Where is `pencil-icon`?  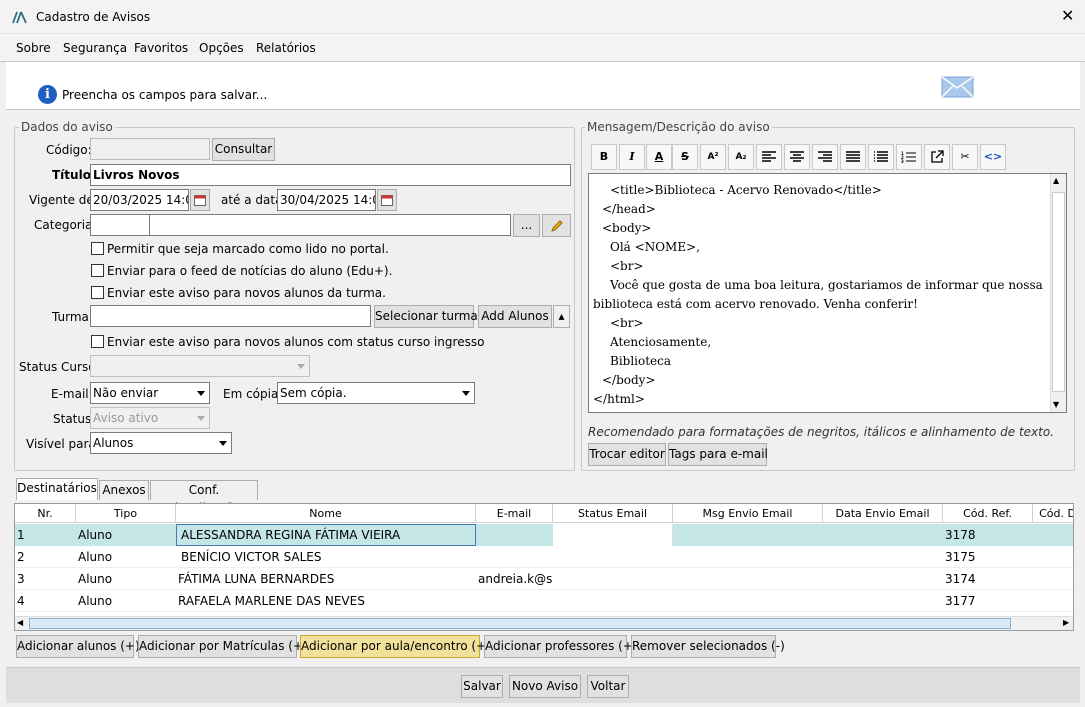 pencil-icon is located at coordinates (556, 225).